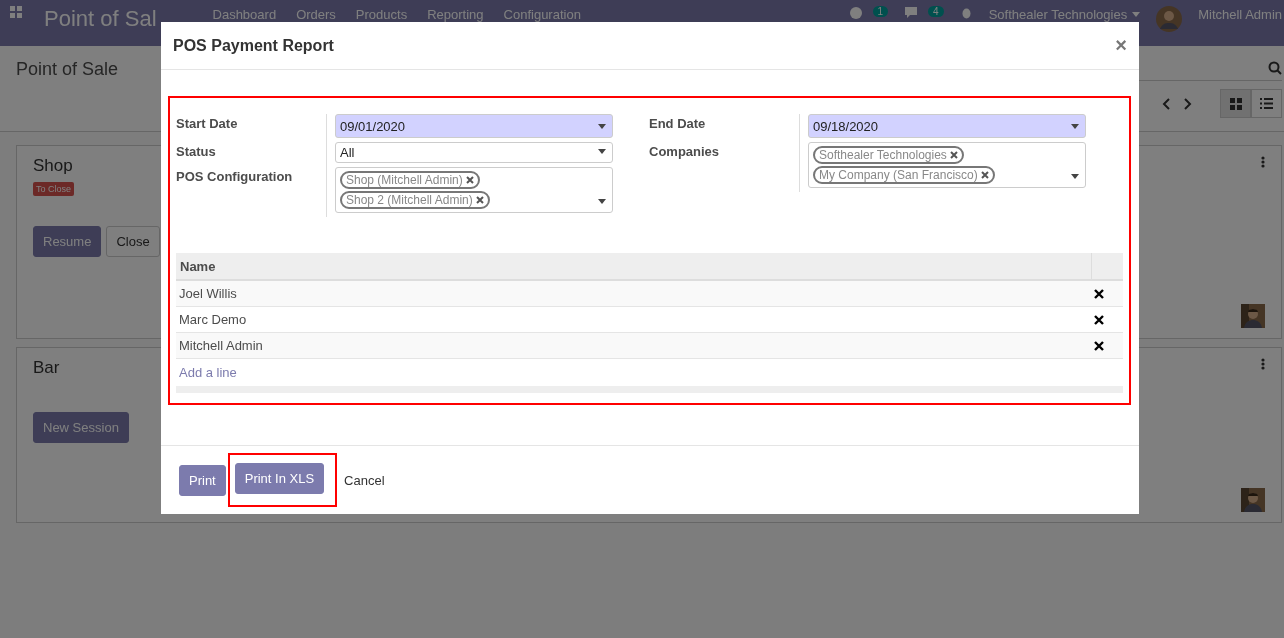 Image resolution: width=1284 pixels, height=638 pixels. What do you see at coordinates (1166, 103) in the screenshot?
I see `previous-icon` at bounding box center [1166, 103].